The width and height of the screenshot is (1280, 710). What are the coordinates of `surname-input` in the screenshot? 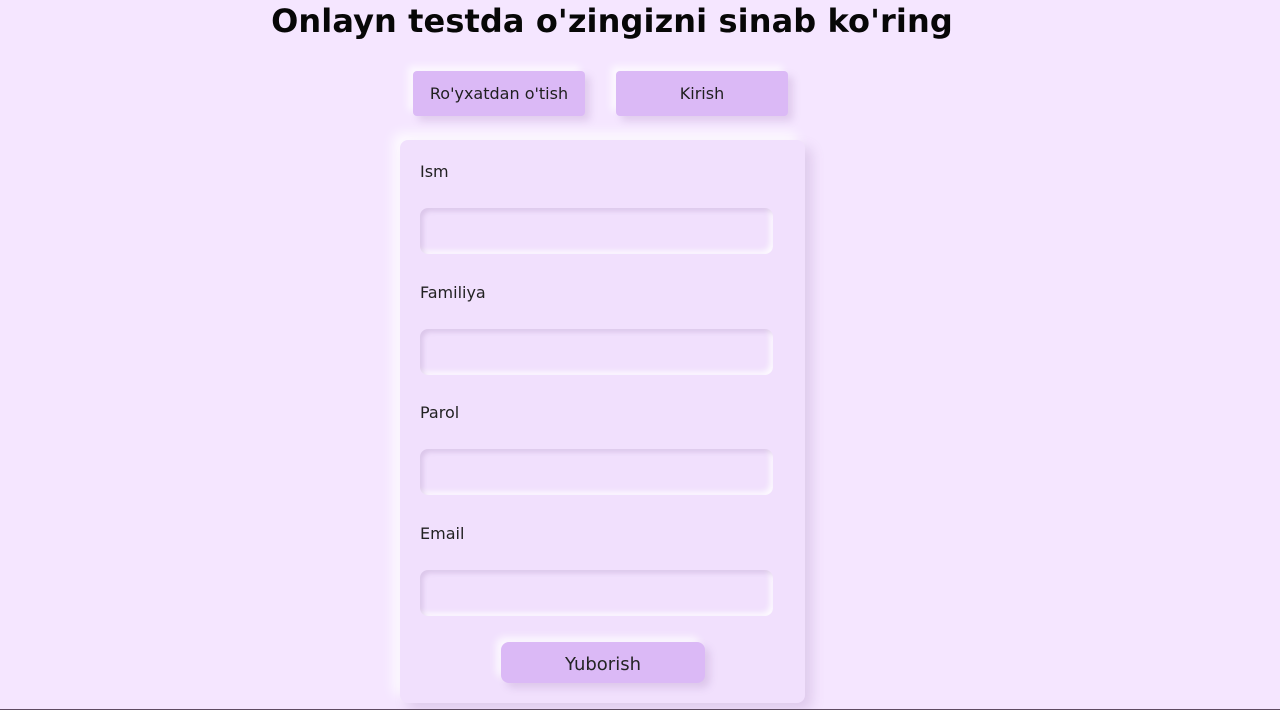 It's located at (596, 352).